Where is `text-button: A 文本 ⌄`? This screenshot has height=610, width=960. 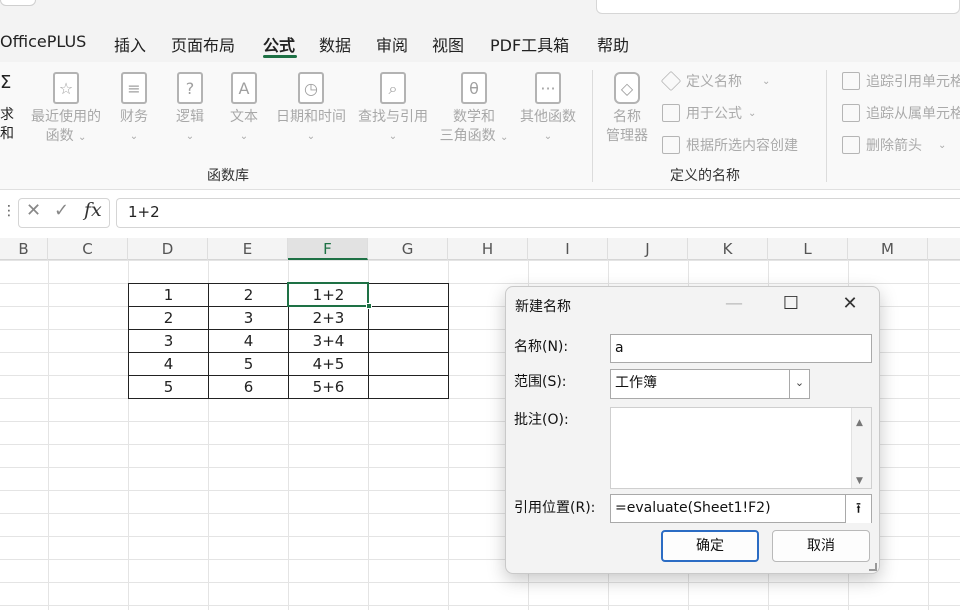 text-button: A 文本 ⌄ is located at coordinates (244, 109).